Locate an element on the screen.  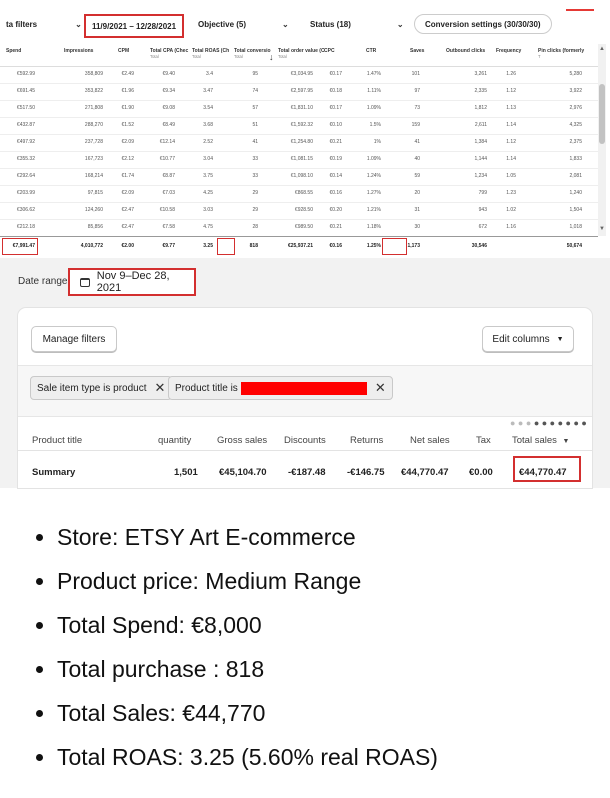
column-header: Saves is located at coordinates (417, 51).